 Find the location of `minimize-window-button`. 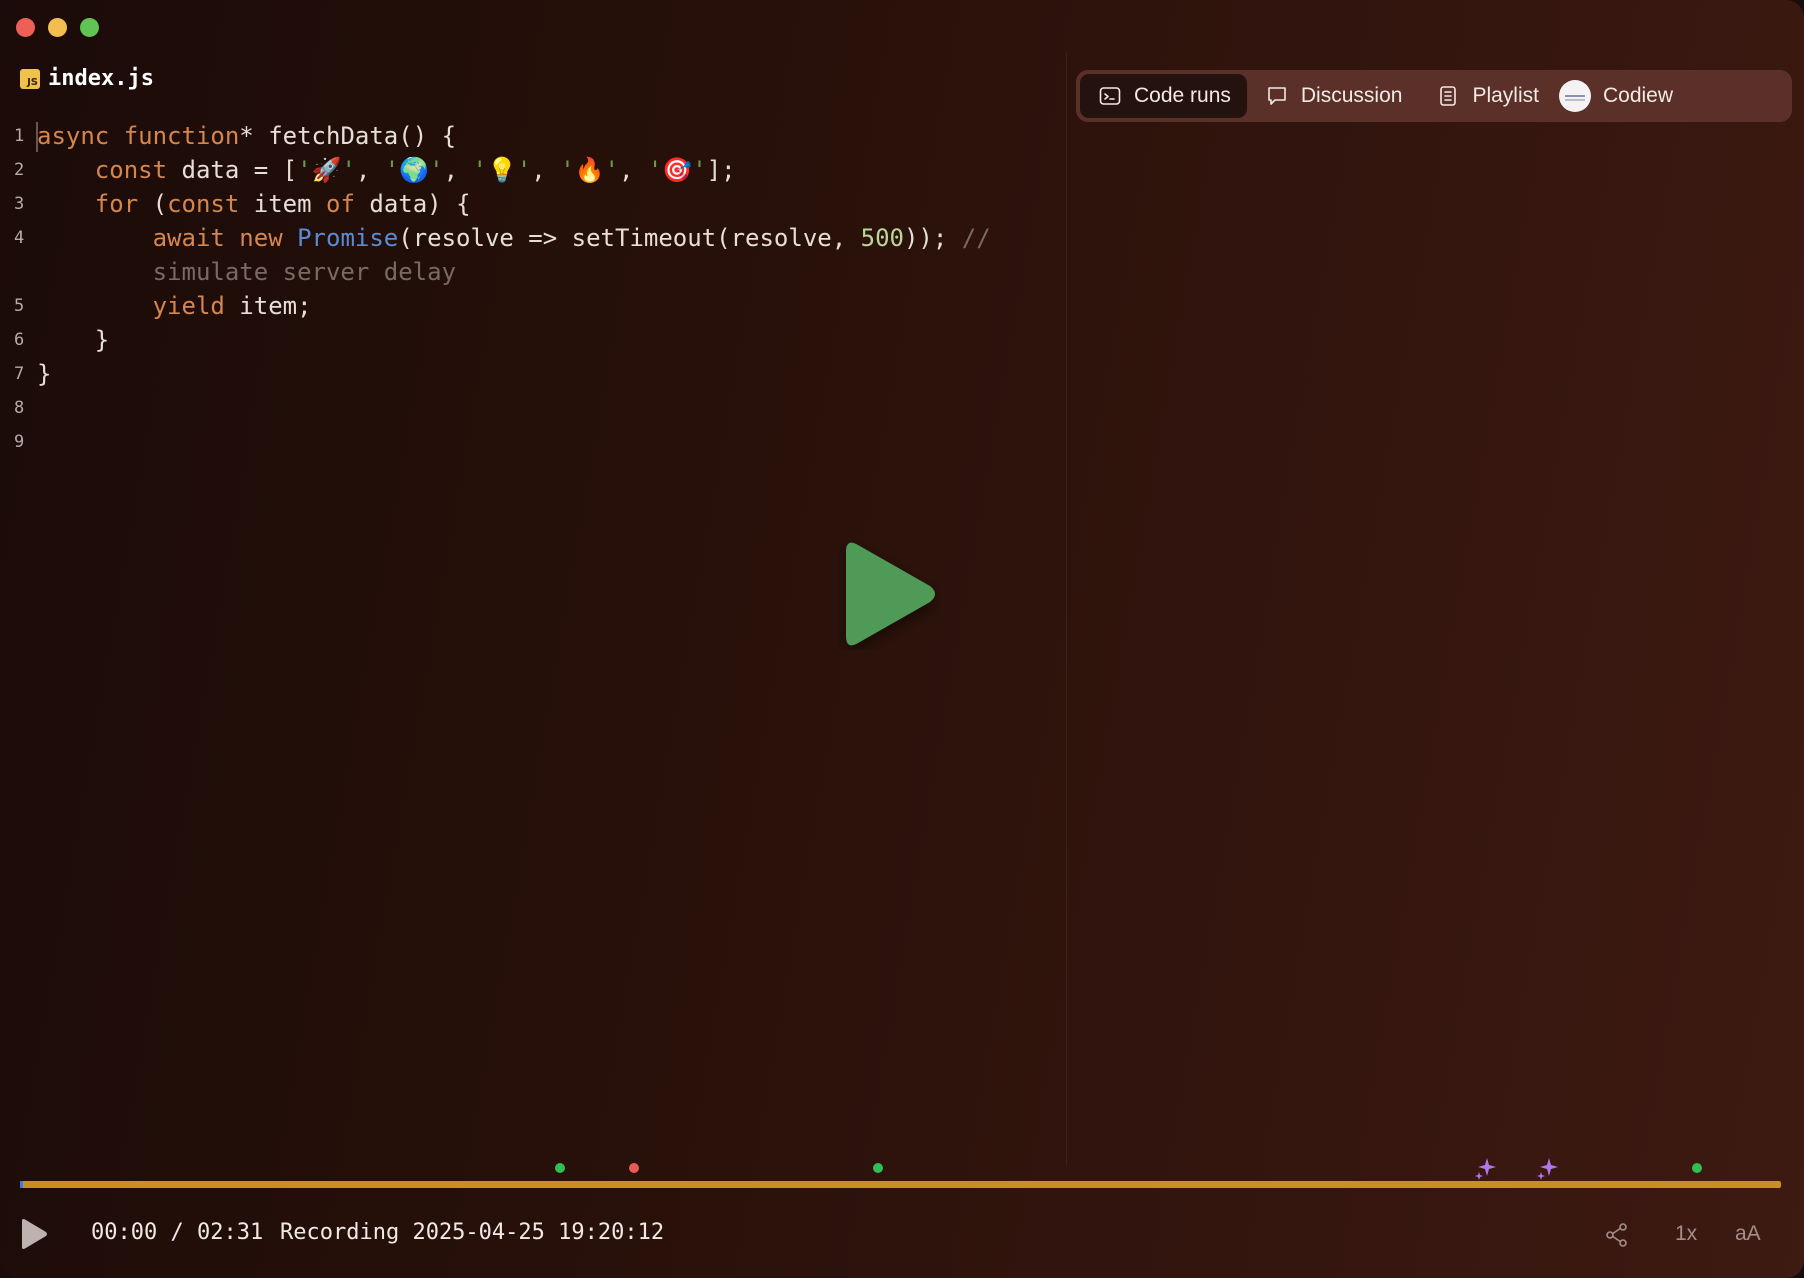

minimize-window-button is located at coordinates (57, 27).